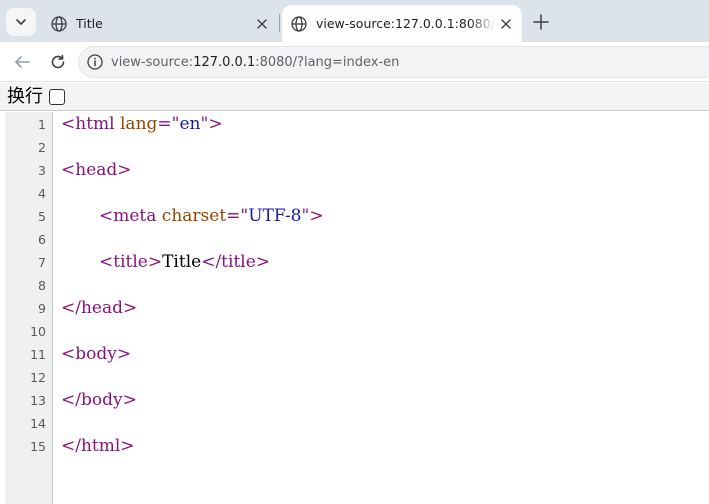  I want to click on source-line: 9 </head>, so click(354, 308).